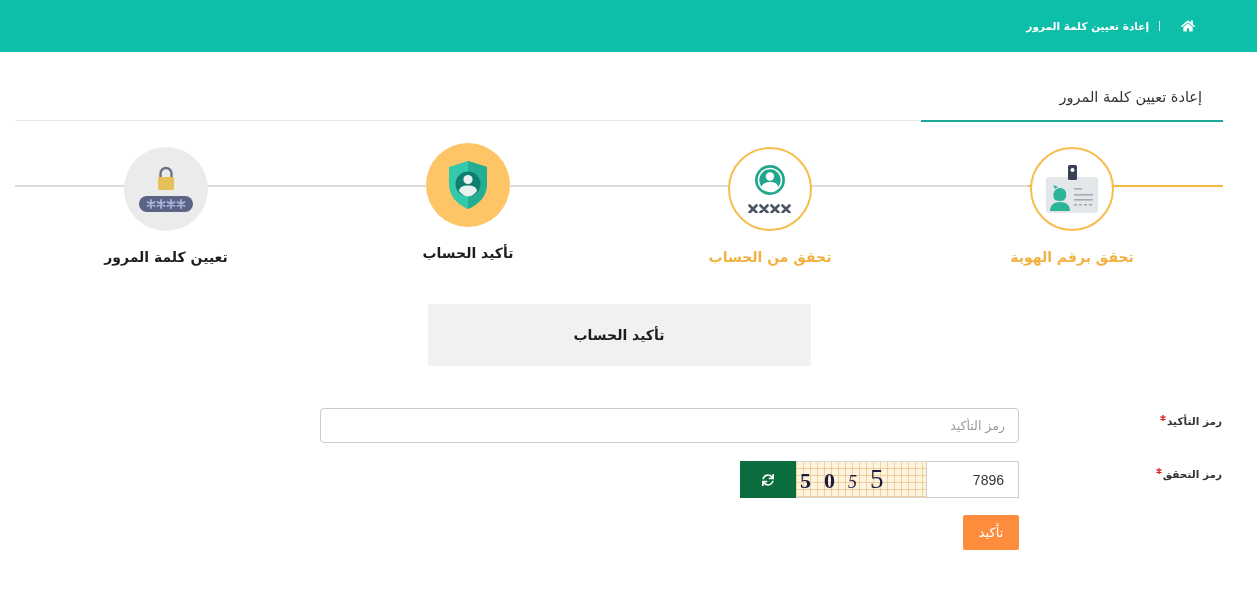 This screenshot has height=616, width=1257. Describe the element at coordinates (842, 479) in the screenshot. I see `captcha-code: 5 0 5 5` at that location.